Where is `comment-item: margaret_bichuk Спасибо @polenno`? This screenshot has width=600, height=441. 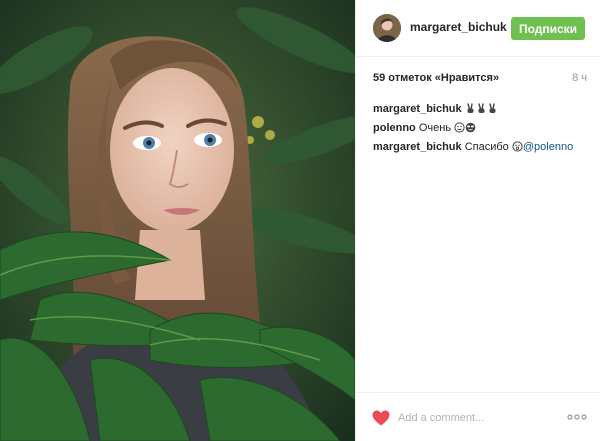 comment-item: margaret_bichuk Спасибо @polenno is located at coordinates (483, 147).